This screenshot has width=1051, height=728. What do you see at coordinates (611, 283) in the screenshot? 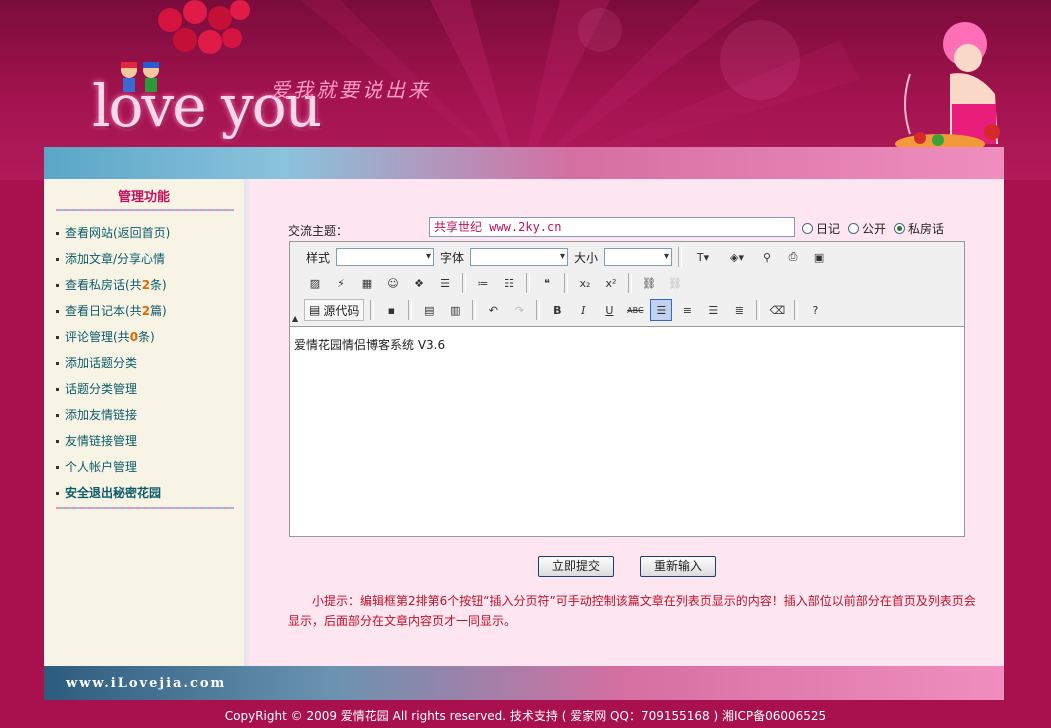
I see `superscript-icon: x²` at bounding box center [611, 283].